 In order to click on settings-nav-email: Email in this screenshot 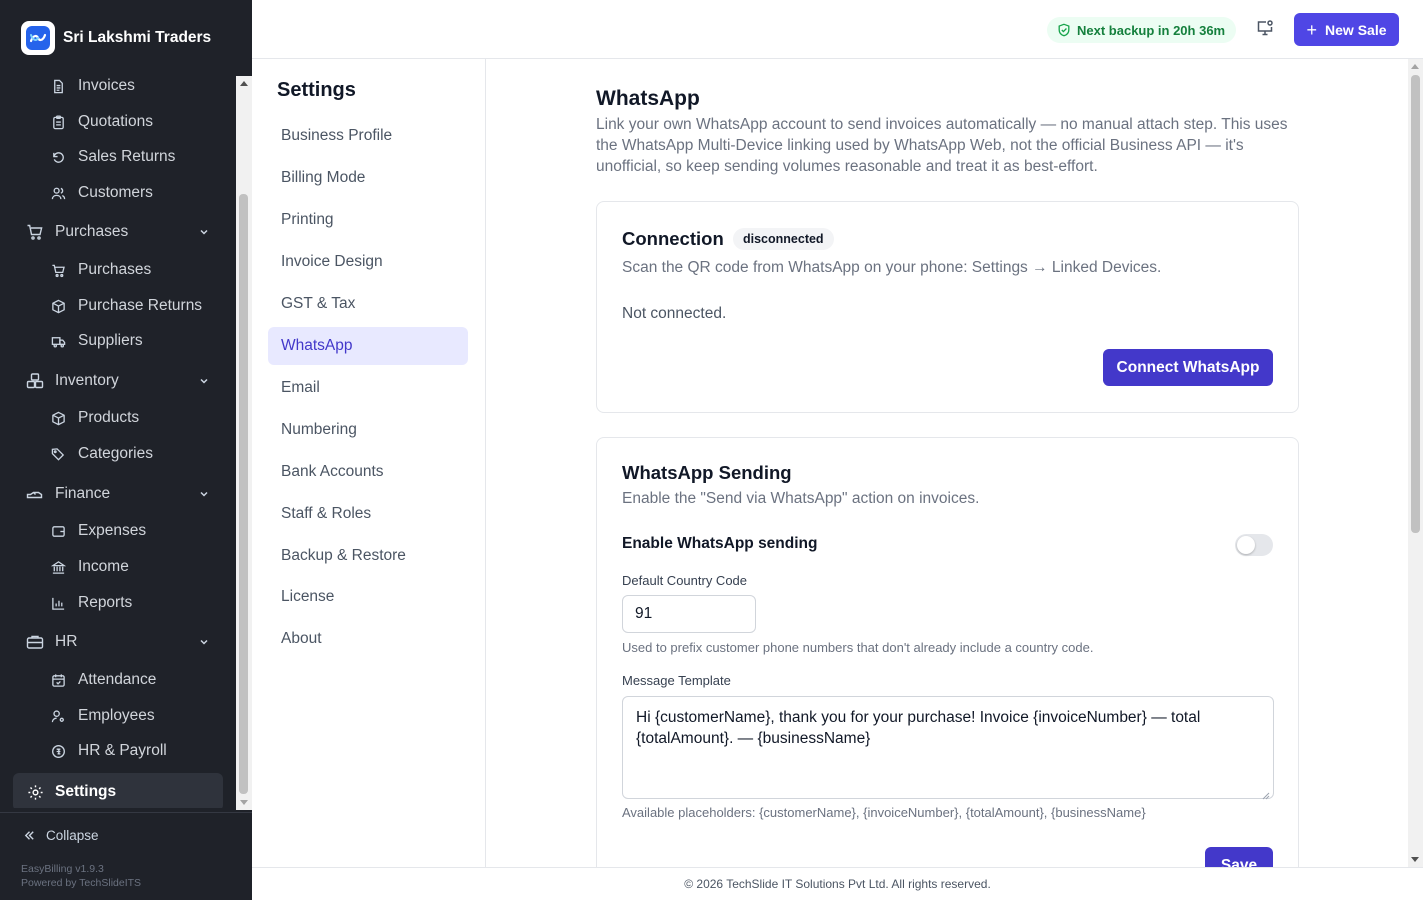, I will do `click(368, 388)`.